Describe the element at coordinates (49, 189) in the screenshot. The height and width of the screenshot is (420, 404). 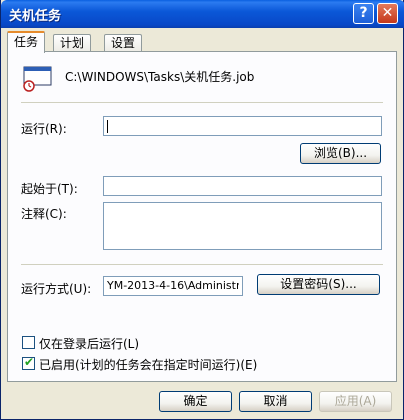
I see `start-in-label: 起始于(T):` at that location.